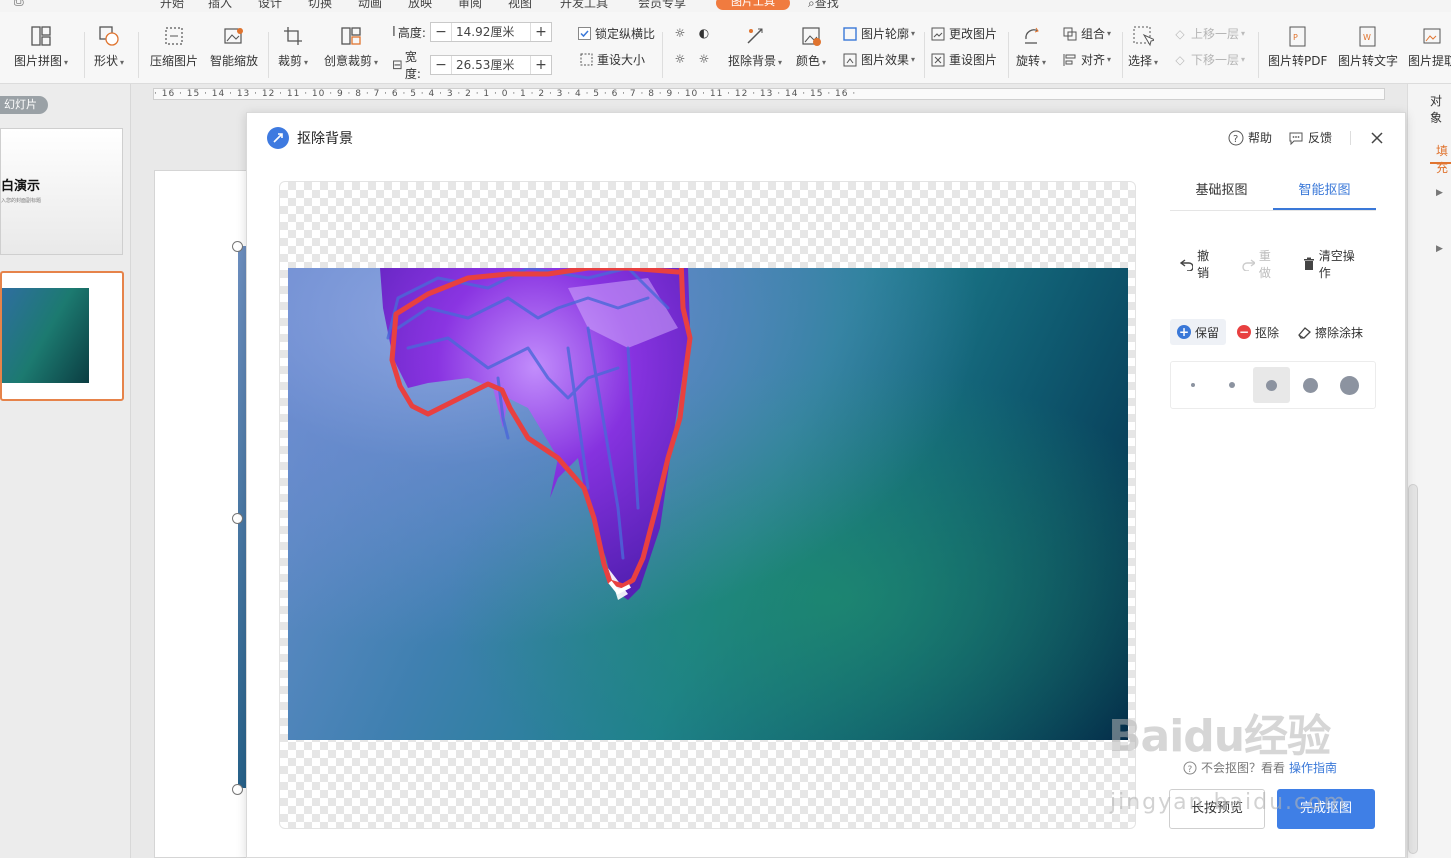  I want to click on picture-to-pdf-button: P 图片转PDF, so click(1297, 46).